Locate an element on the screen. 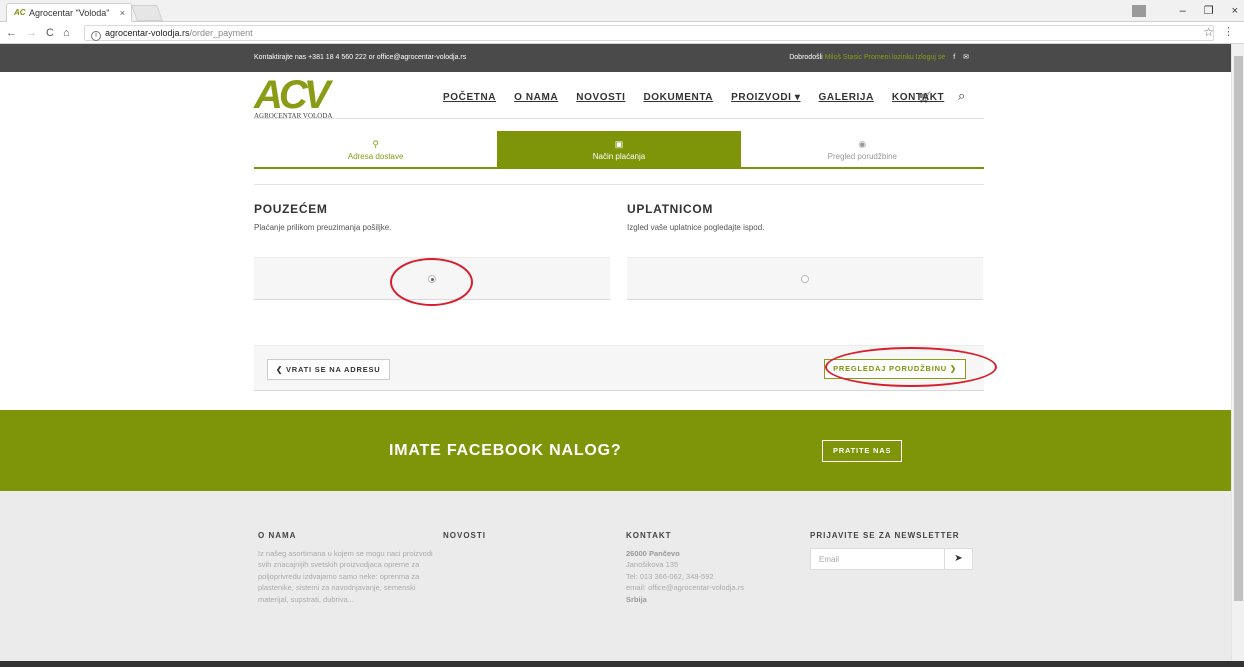  footer-newsletter: PRIJAVITE SE ZA NEWSLETTER Email ➤ is located at coordinates (900, 550).